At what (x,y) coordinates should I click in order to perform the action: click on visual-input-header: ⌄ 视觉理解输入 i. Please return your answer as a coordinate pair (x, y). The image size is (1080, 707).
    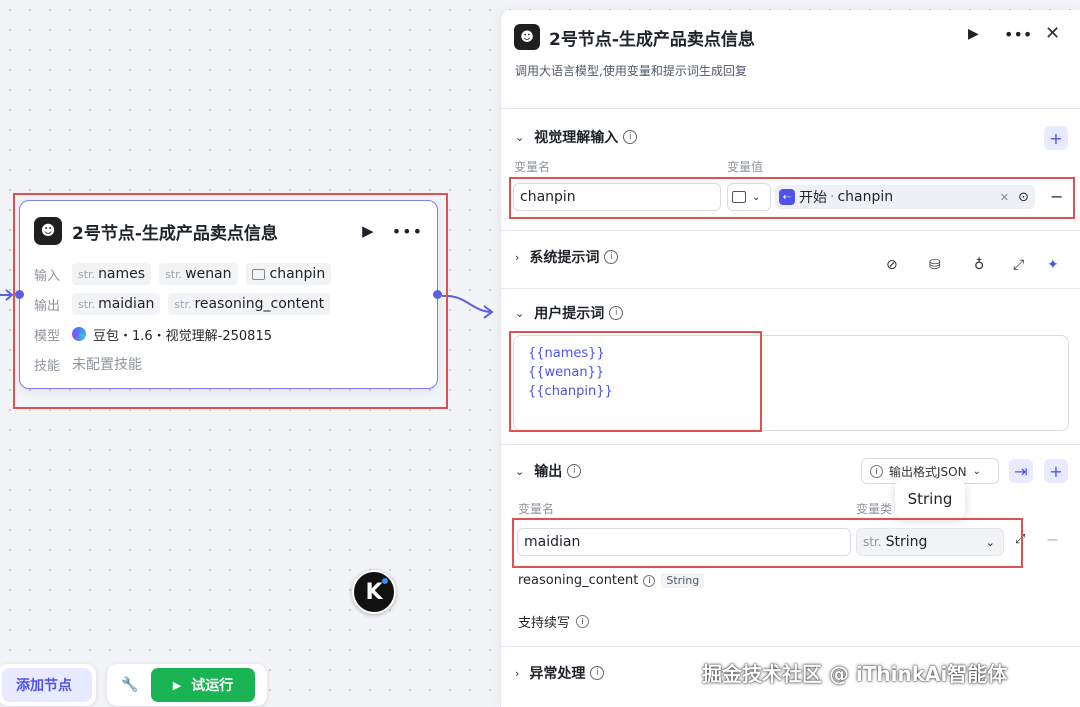
    Looking at the image, I should click on (576, 137).